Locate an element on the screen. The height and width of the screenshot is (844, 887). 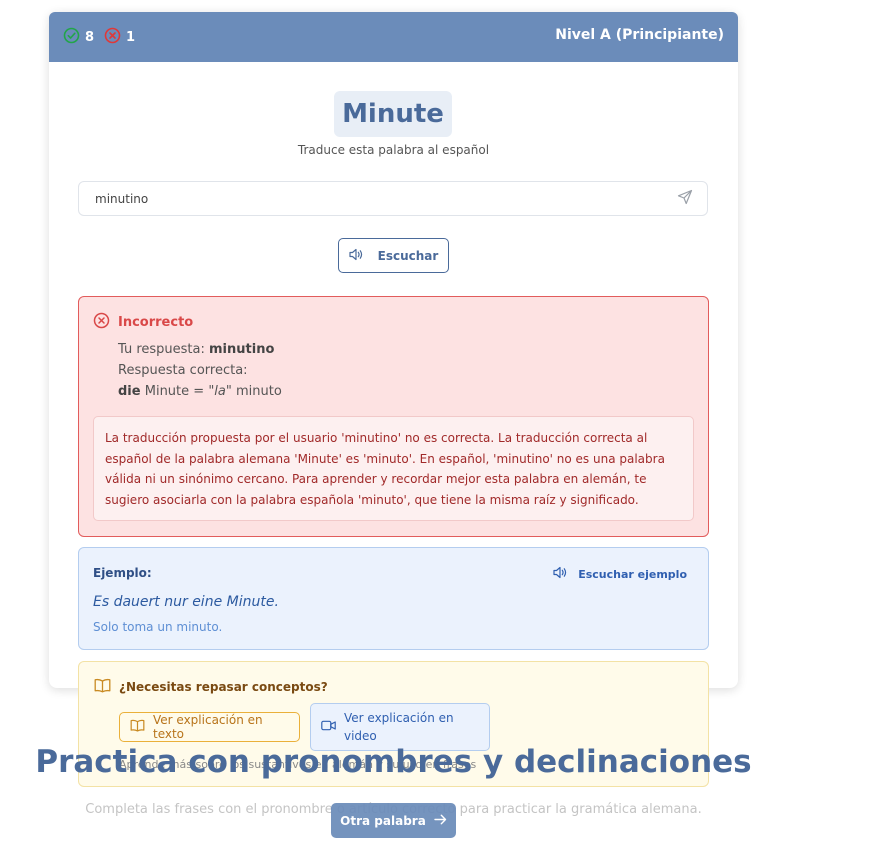
listen-label: Escuchar is located at coordinates (408, 255).